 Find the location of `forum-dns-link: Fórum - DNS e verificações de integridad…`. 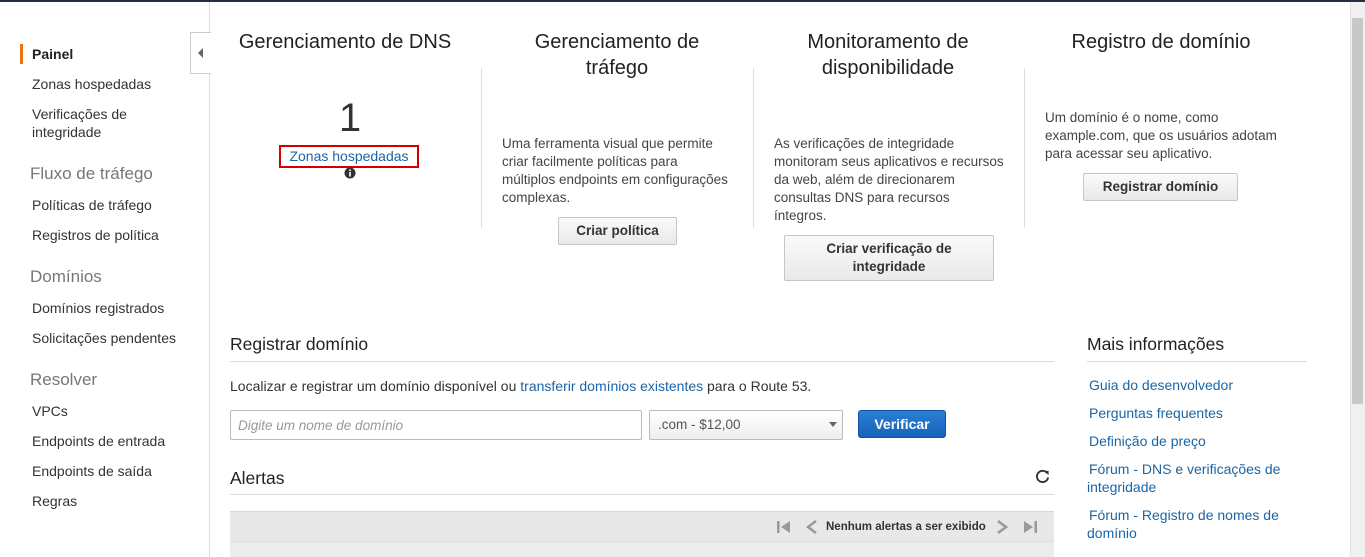

forum-dns-link: Fórum - DNS e verificações de integridad… is located at coordinates (1192, 478).